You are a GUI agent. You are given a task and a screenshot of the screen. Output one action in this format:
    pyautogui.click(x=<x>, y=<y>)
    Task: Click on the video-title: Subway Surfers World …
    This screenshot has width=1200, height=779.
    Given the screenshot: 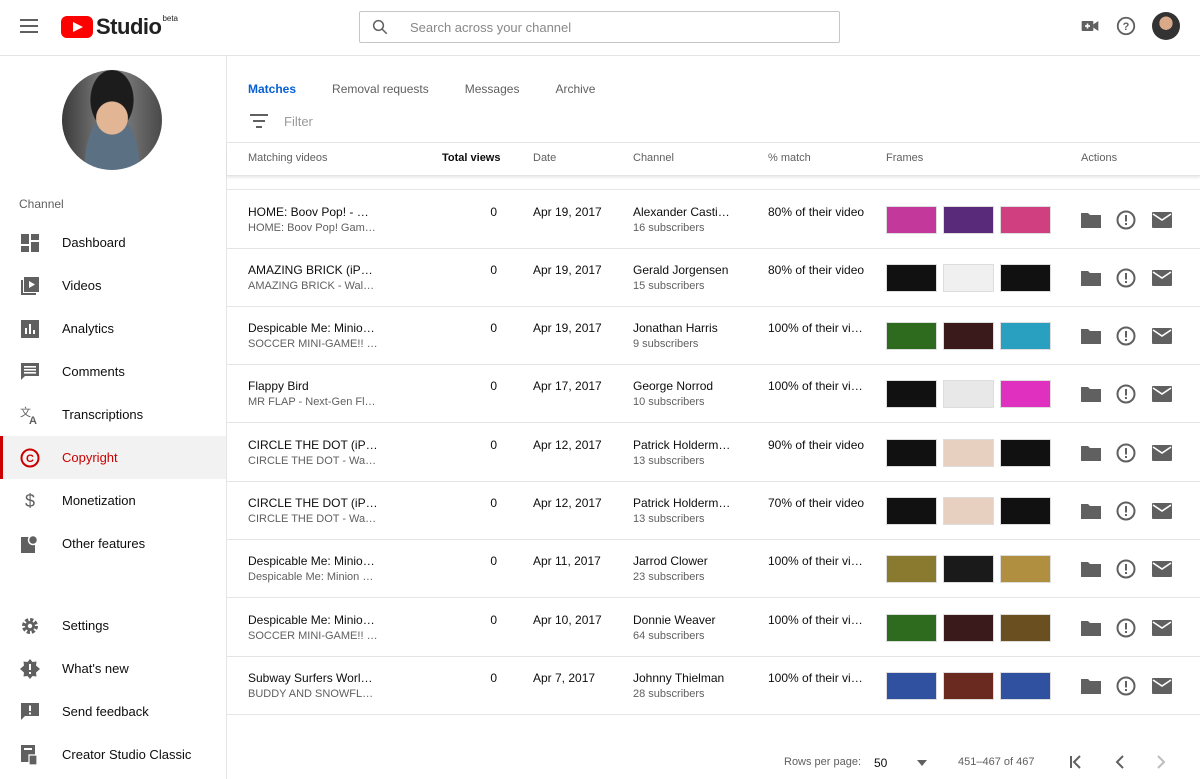 What is the action you would take?
    pyautogui.click(x=313, y=678)
    